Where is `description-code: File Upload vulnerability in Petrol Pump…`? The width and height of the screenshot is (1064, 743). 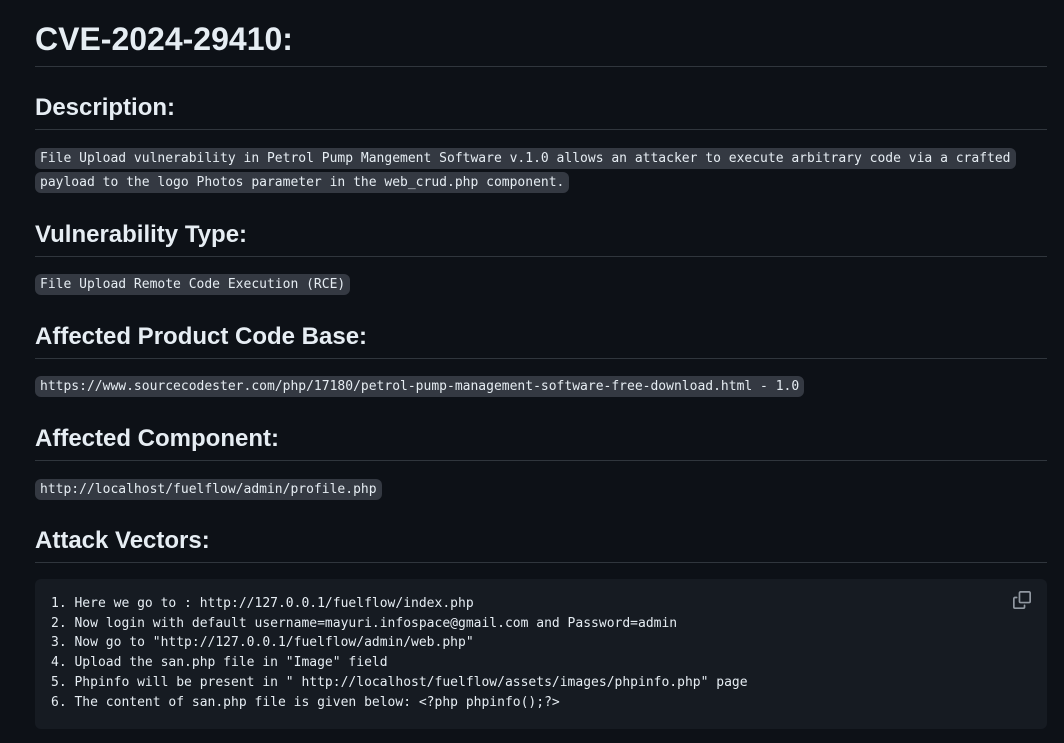
description-code: File Upload vulnerability in Petrol Pump… is located at coordinates (525, 170).